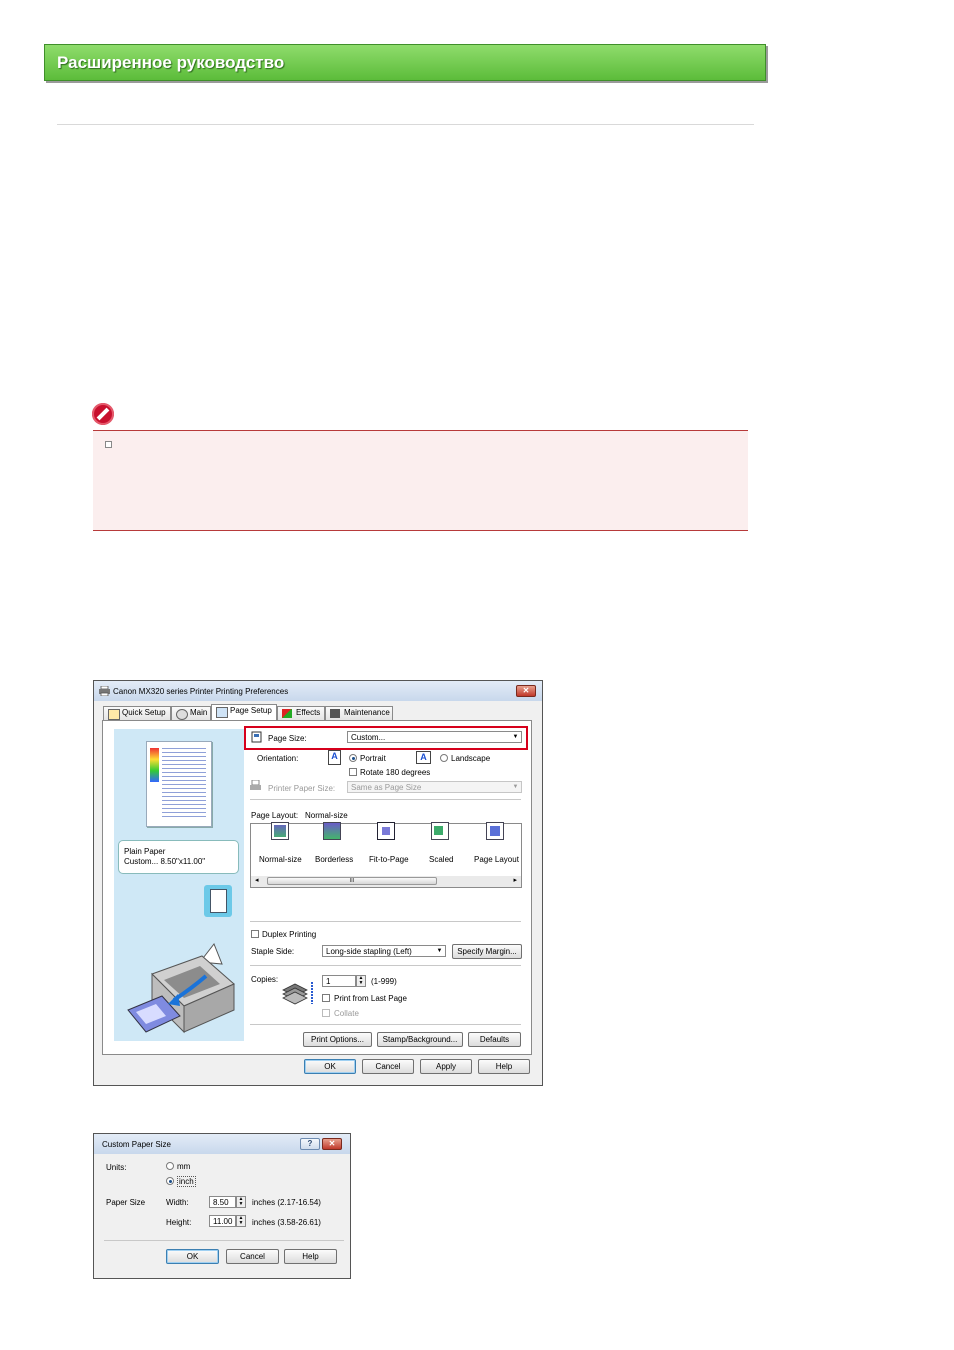  What do you see at coordinates (170, 1181) in the screenshot?
I see `inch-radio` at bounding box center [170, 1181].